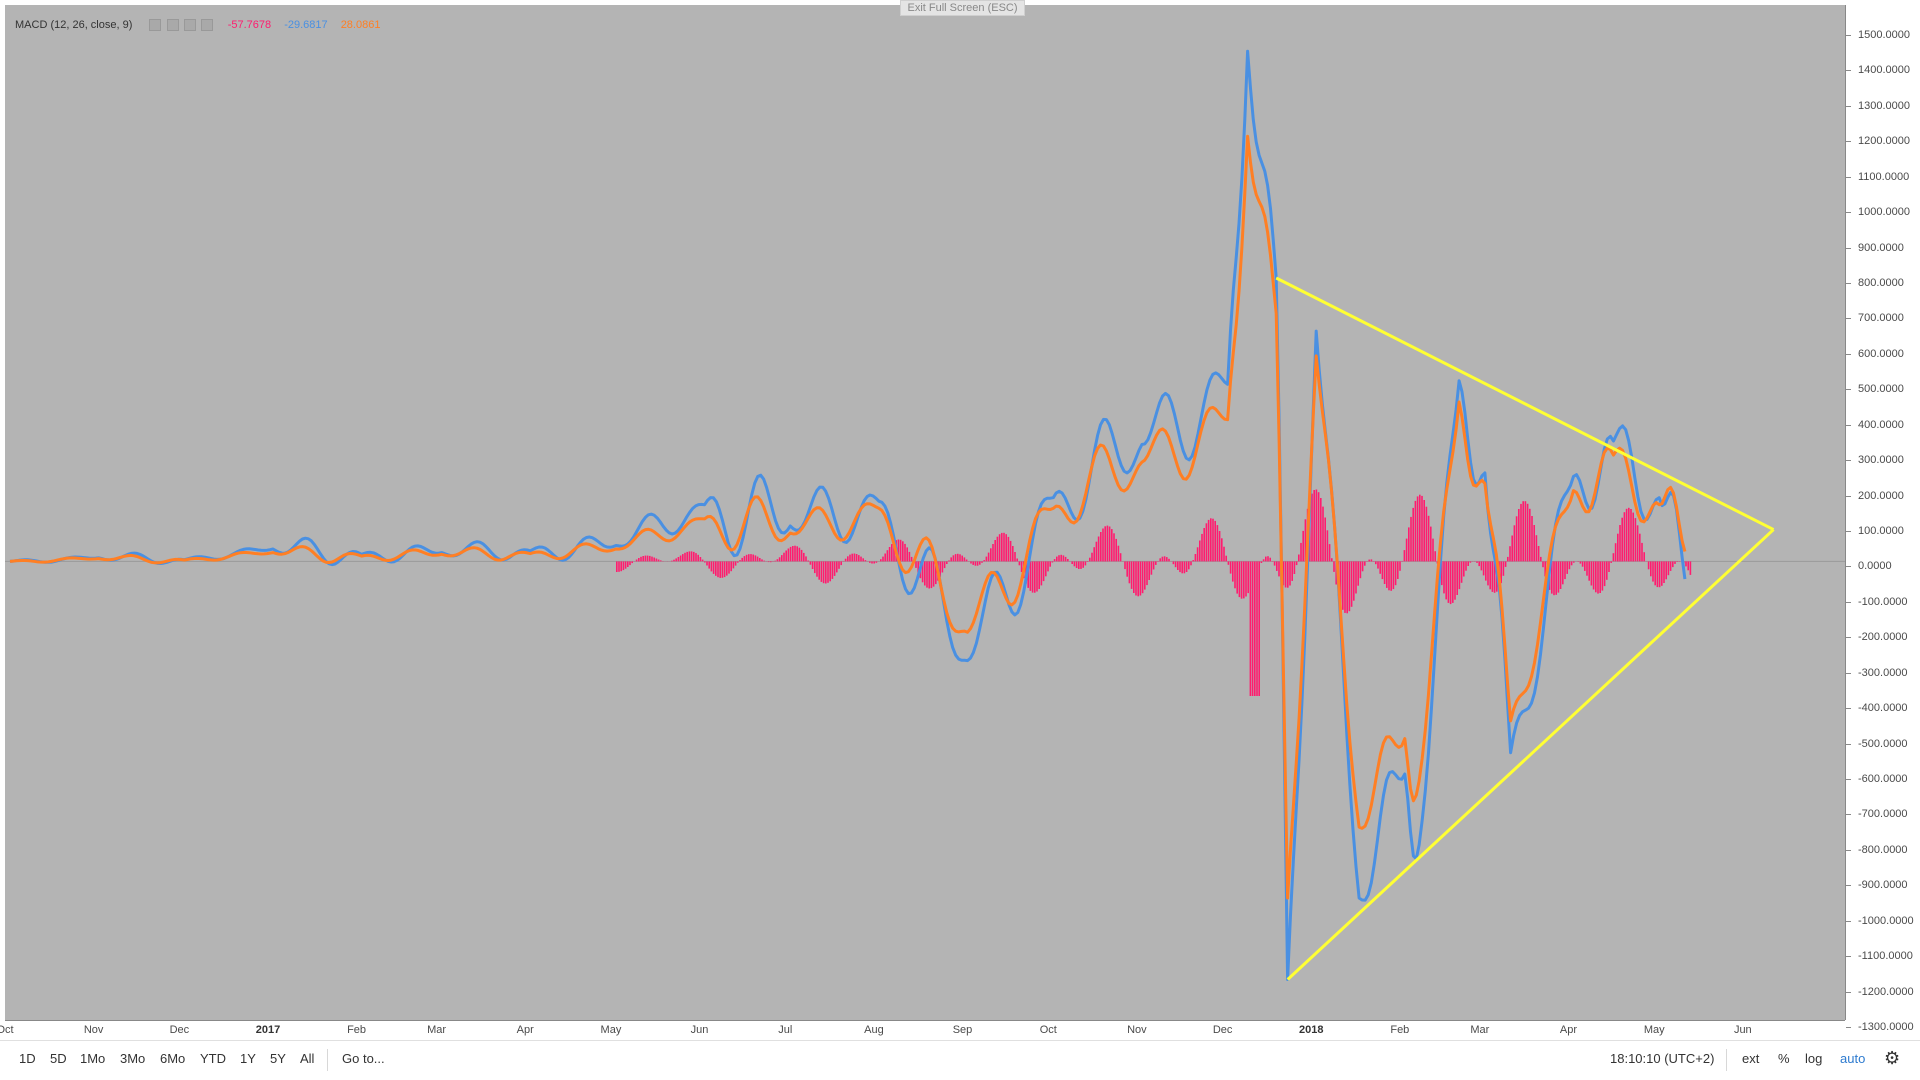 The height and width of the screenshot is (1080, 1920). What do you see at coordinates (1886, 1027) in the screenshot?
I see `price-tick-label: -1300.0000` at bounding box center [1886, 1027].